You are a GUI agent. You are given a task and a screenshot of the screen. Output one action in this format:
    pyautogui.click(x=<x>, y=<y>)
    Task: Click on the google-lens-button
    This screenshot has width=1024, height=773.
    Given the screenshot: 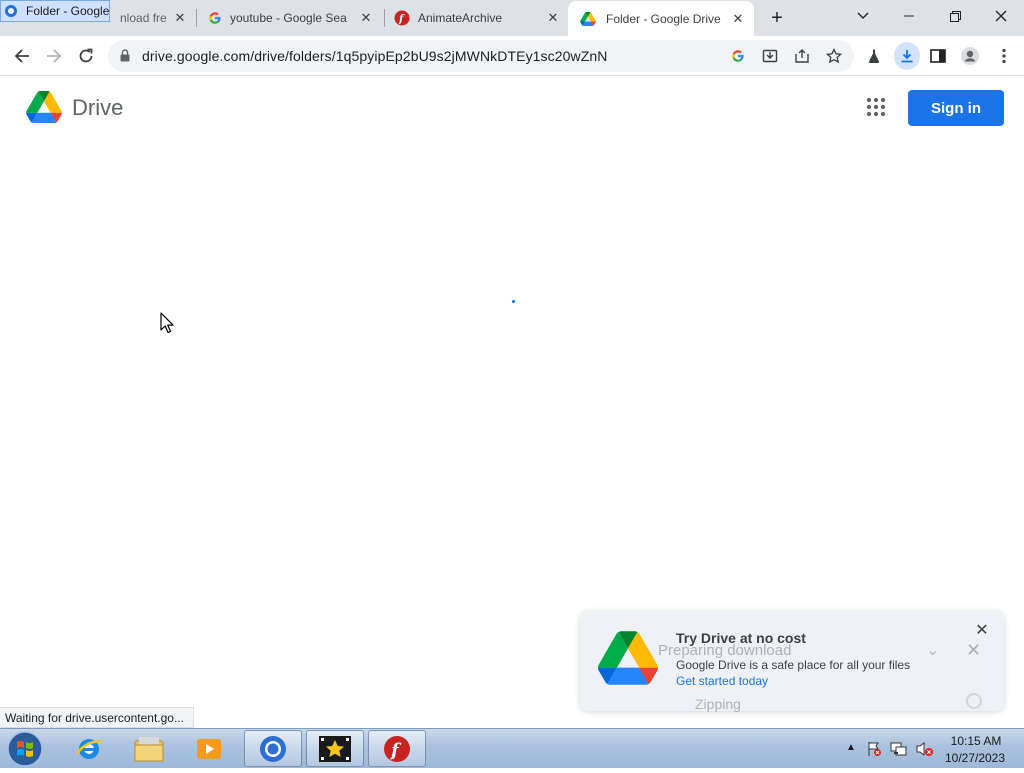 What is the action you would take?
    pyautogui.click(x=738, y=56)
    